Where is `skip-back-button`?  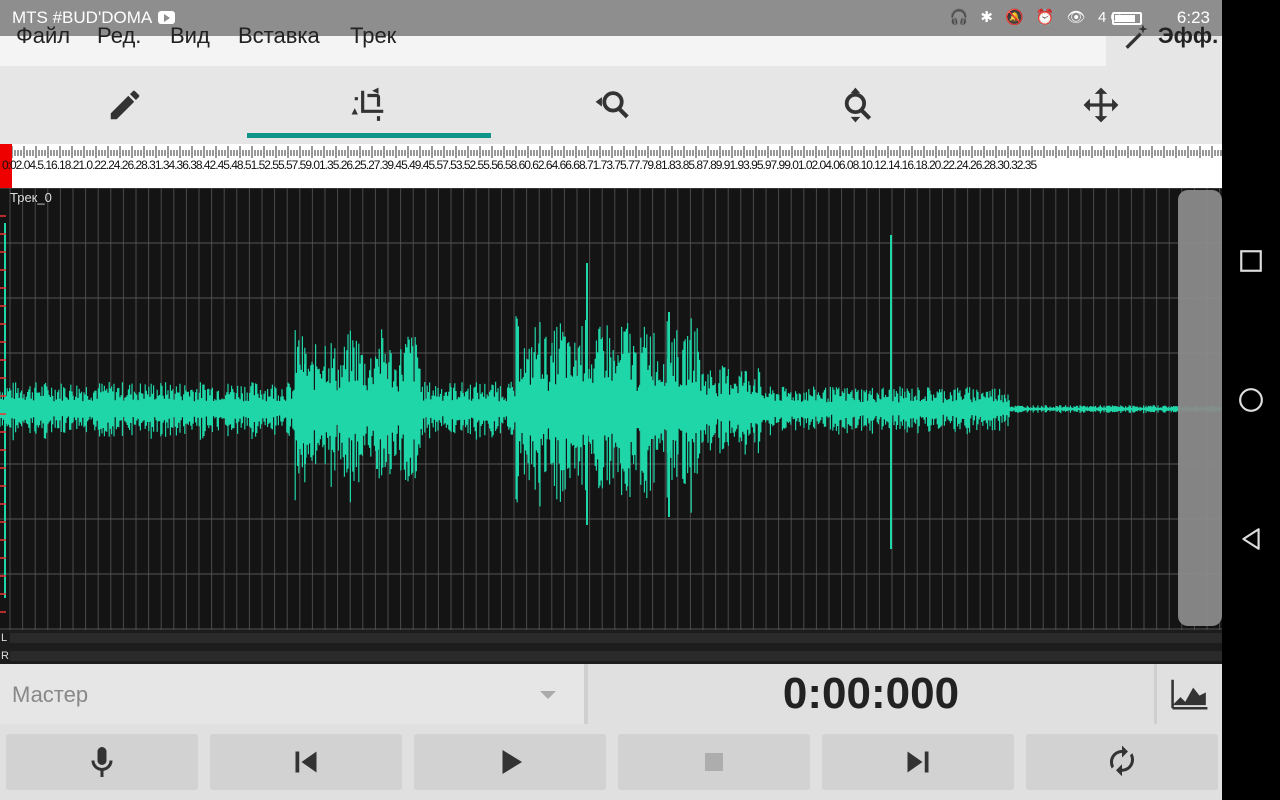 skip-back-button is located at coordinates (306, 762).